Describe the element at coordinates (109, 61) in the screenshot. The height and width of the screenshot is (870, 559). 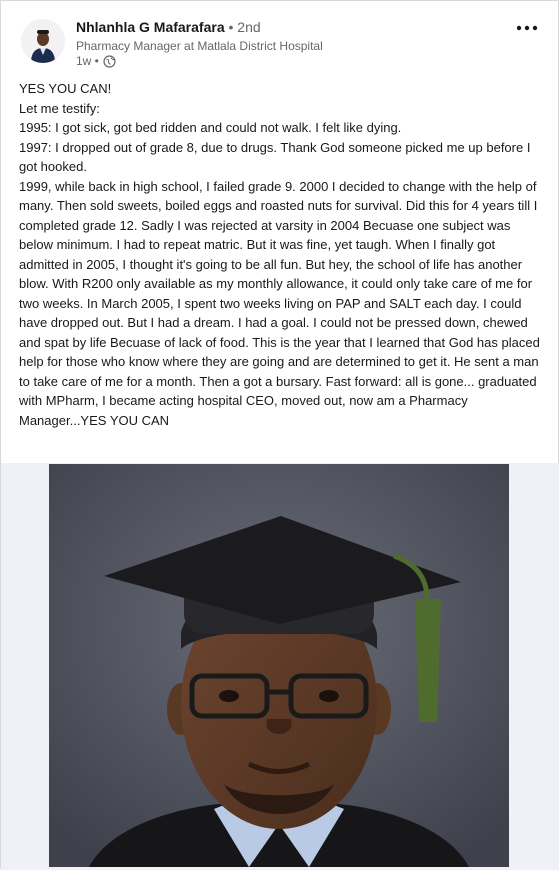
I see `globe-icon` at that location.